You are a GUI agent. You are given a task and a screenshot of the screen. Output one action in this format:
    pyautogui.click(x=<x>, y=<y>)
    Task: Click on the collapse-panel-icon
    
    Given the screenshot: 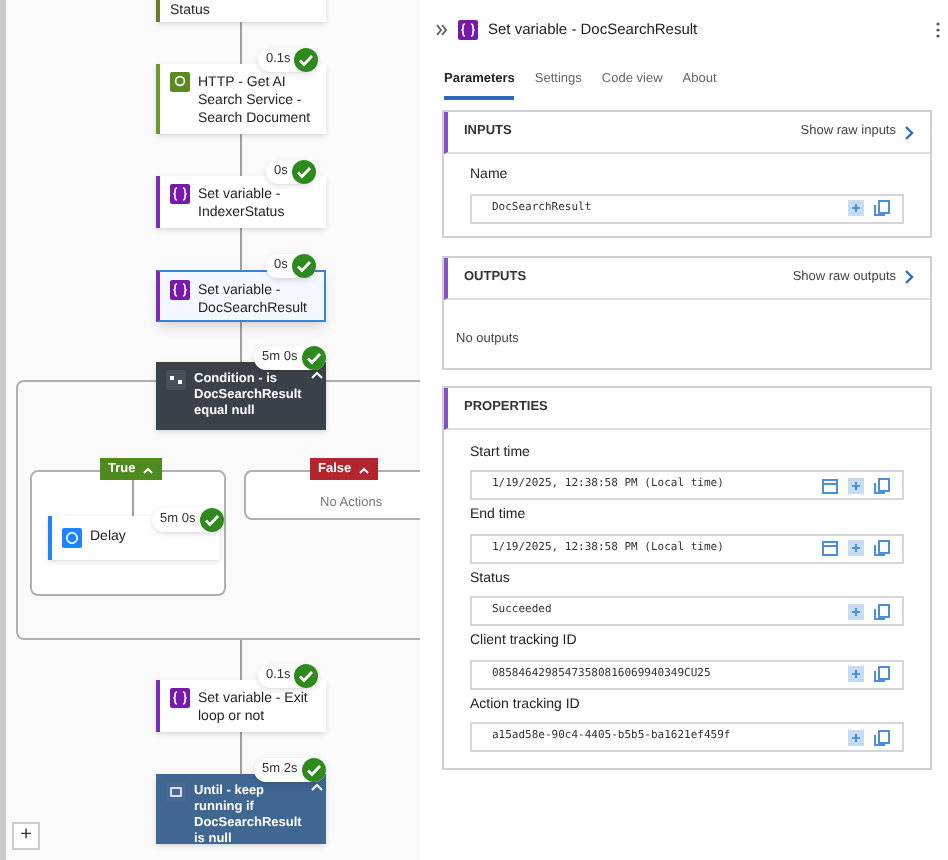 What is the action you would take?
    pyautogui.click(x=442, y=30)
    